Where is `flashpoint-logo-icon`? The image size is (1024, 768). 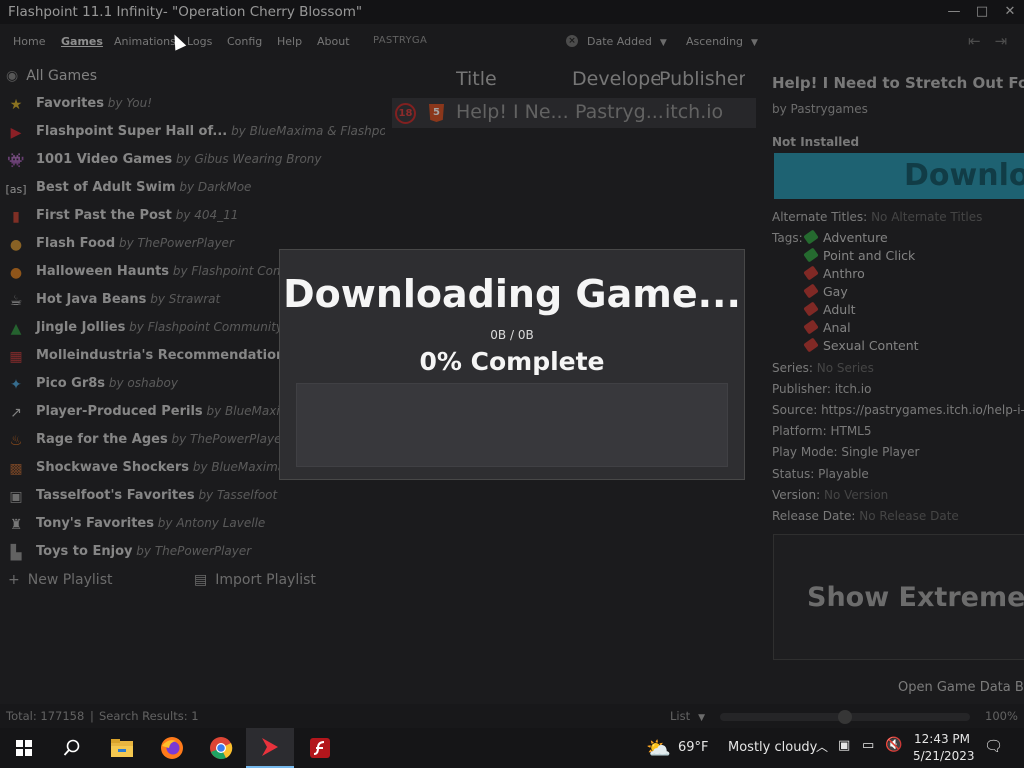
flashpoint-logo-icon is located at coordinates (270, 747).